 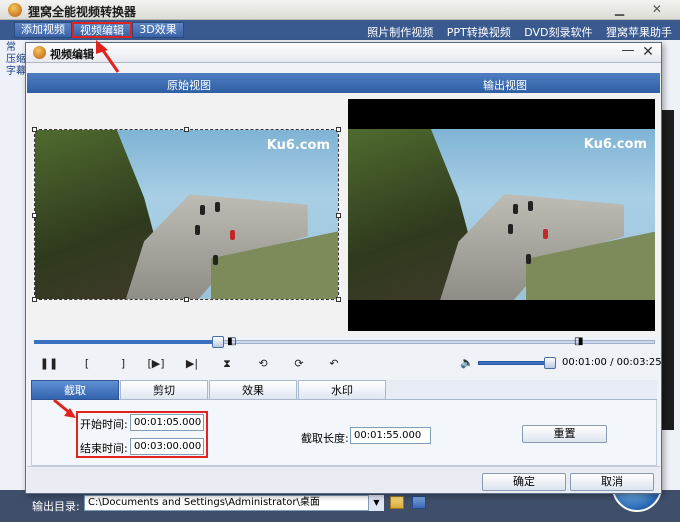 What do you see at coordinates (325, 438) in the screenshot?
I see `trim-length-label: 截取长度:` at bounding box center [325, 438].